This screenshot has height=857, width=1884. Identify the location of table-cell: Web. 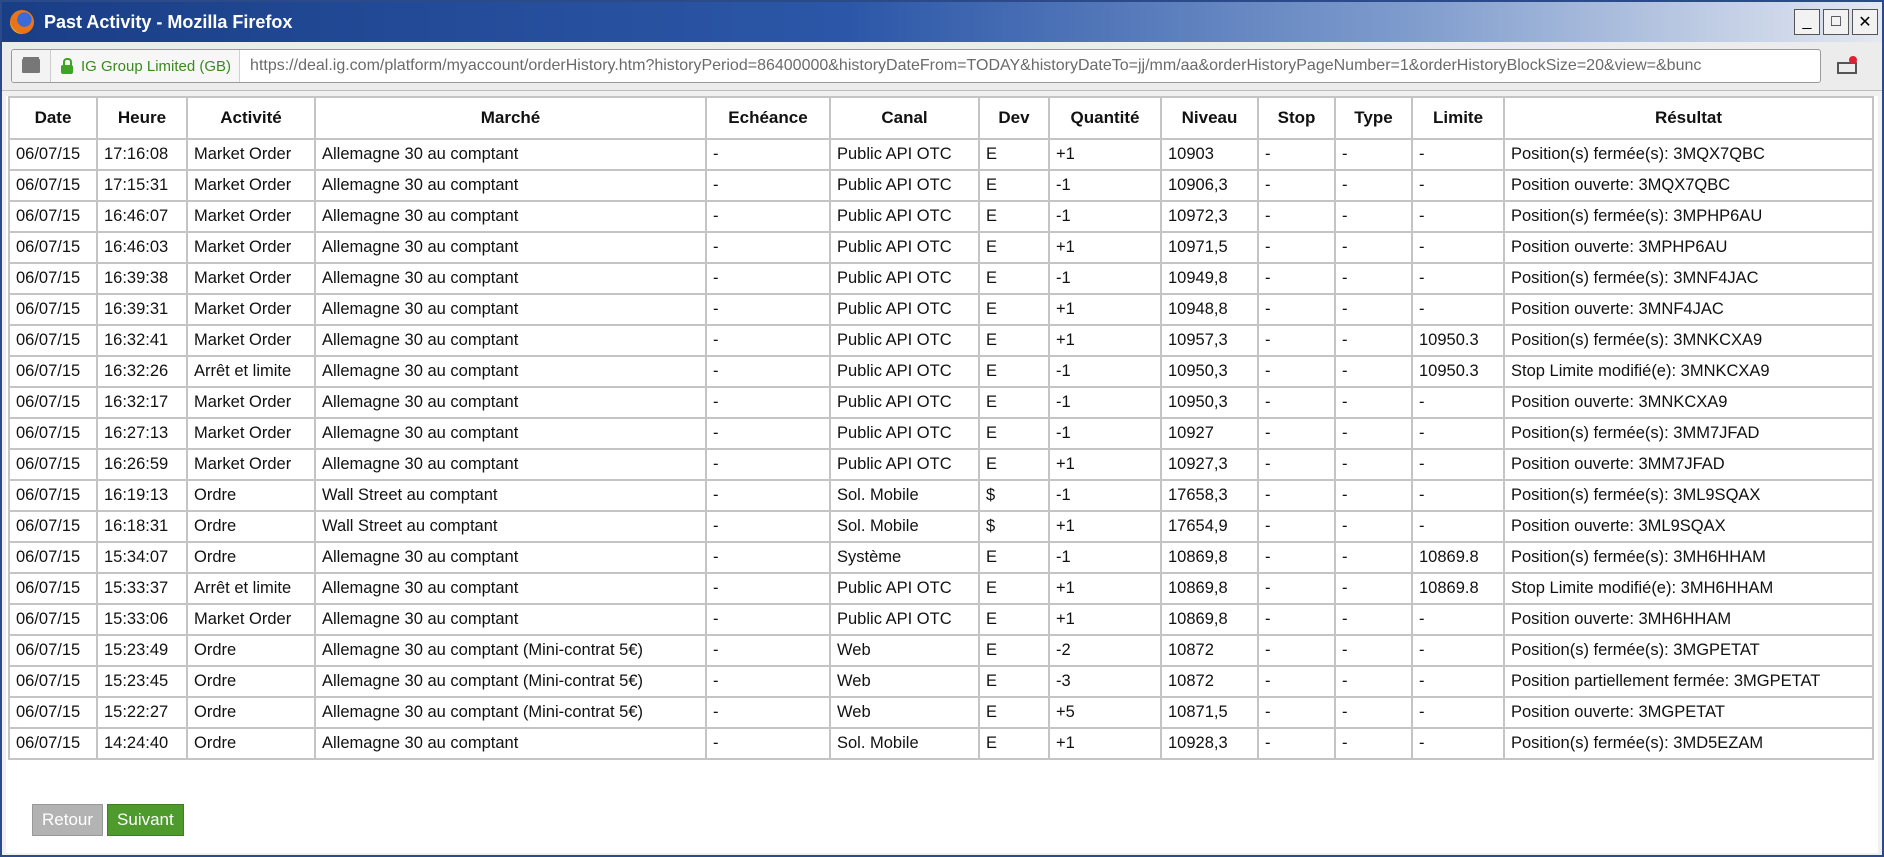
(904, 712).